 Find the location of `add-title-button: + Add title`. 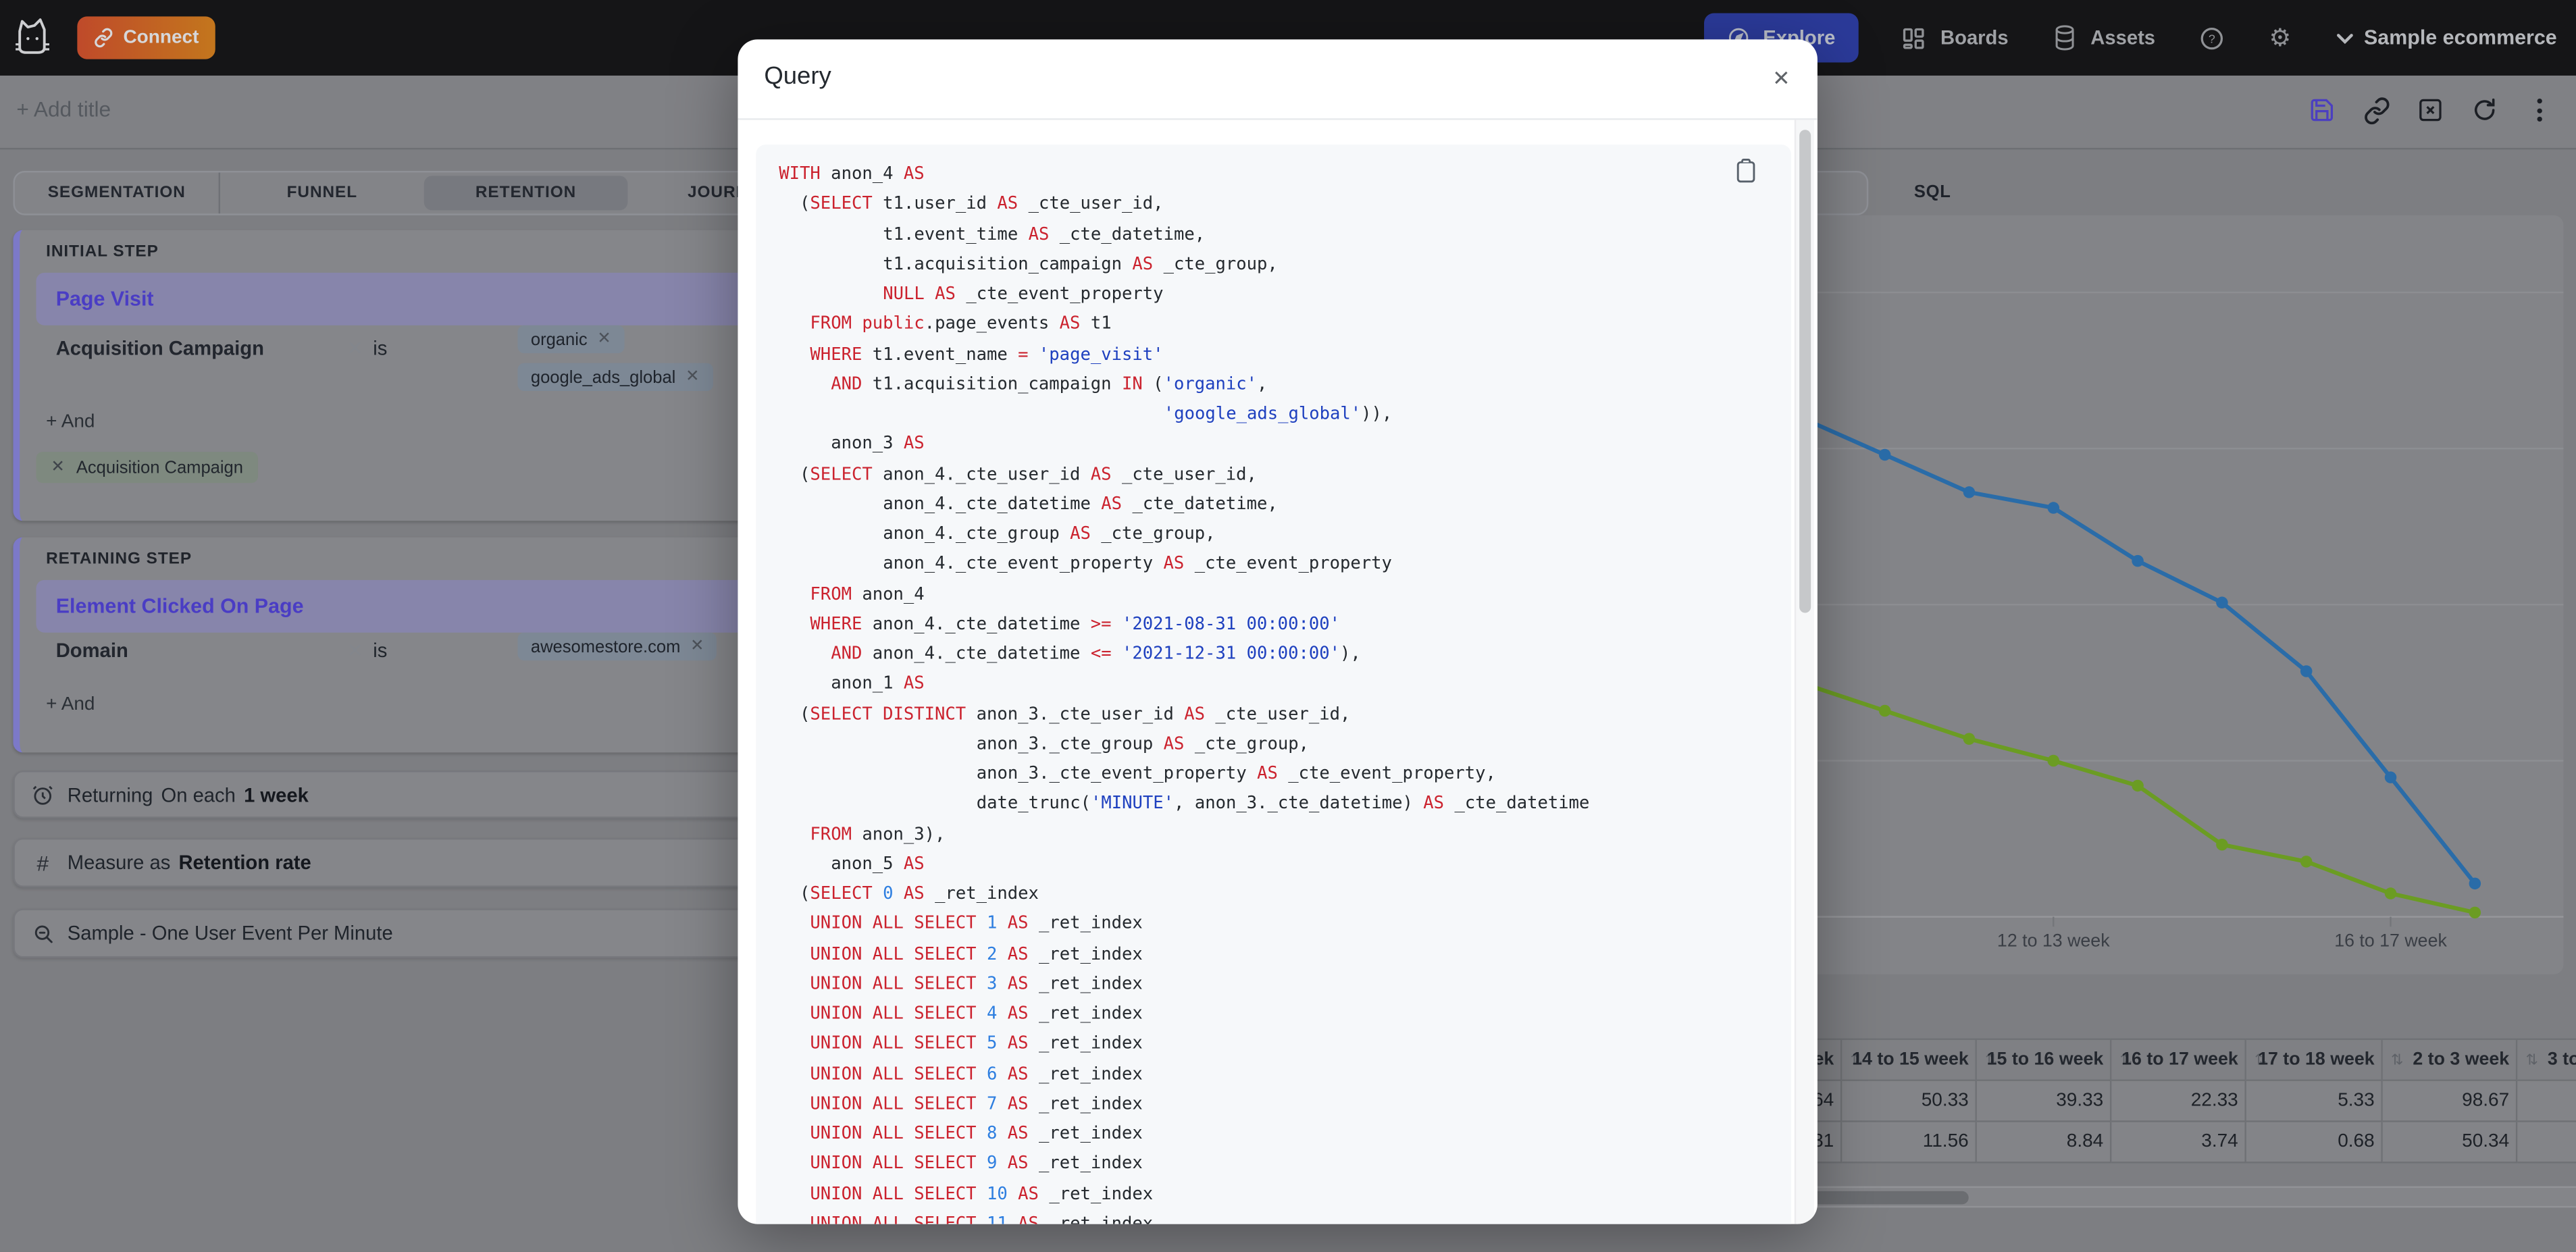

add-title-button: + Add title is located at coordinates (64, 109).